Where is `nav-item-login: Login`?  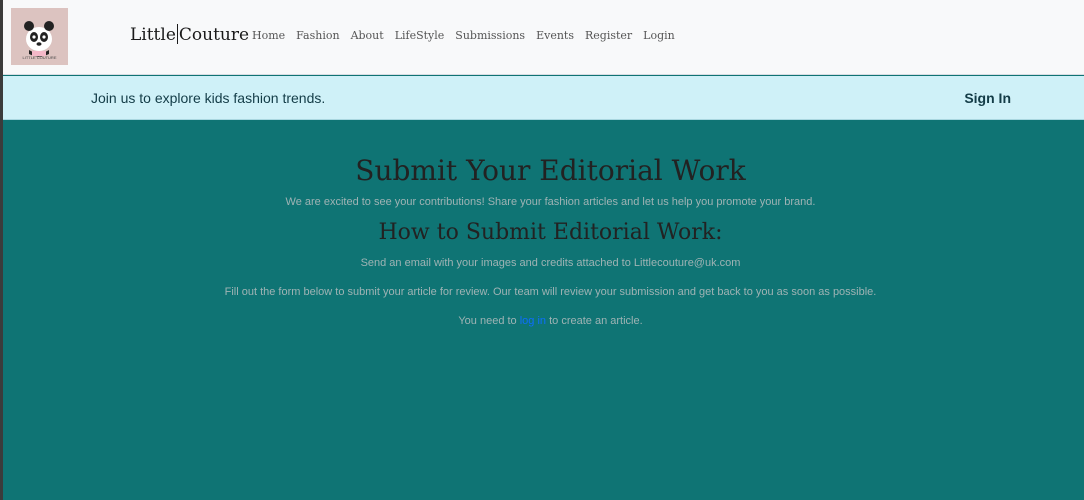
nav-item-login: Login is located at coordinates (659, 35).